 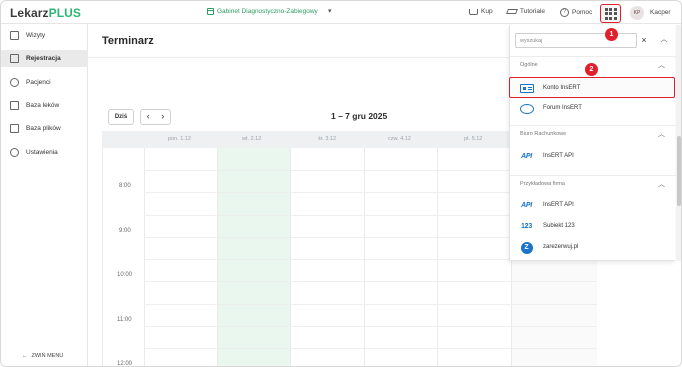 What do you see at coordinates (163, 117) in the screenshot?
I see `next-week-button: ›` at bounding box center [163, 117].